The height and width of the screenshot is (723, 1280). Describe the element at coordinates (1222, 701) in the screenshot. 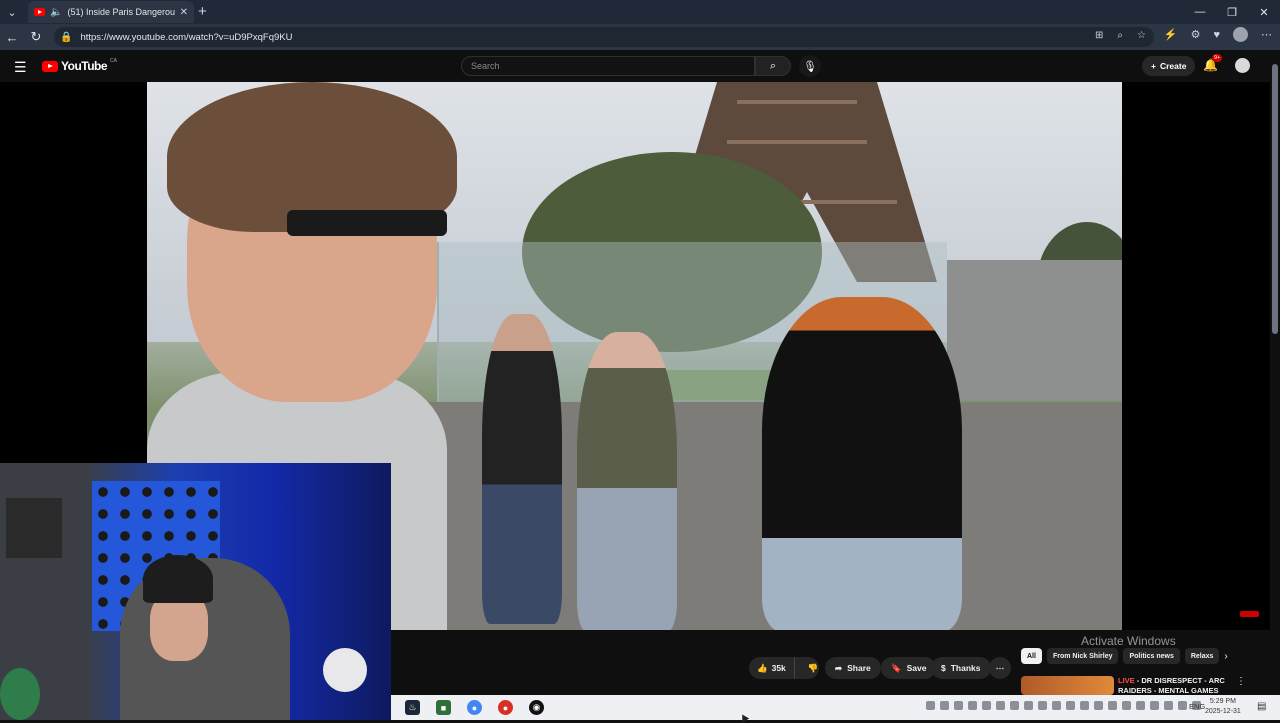

I see `clock-time: 5:29 PM` at that location.